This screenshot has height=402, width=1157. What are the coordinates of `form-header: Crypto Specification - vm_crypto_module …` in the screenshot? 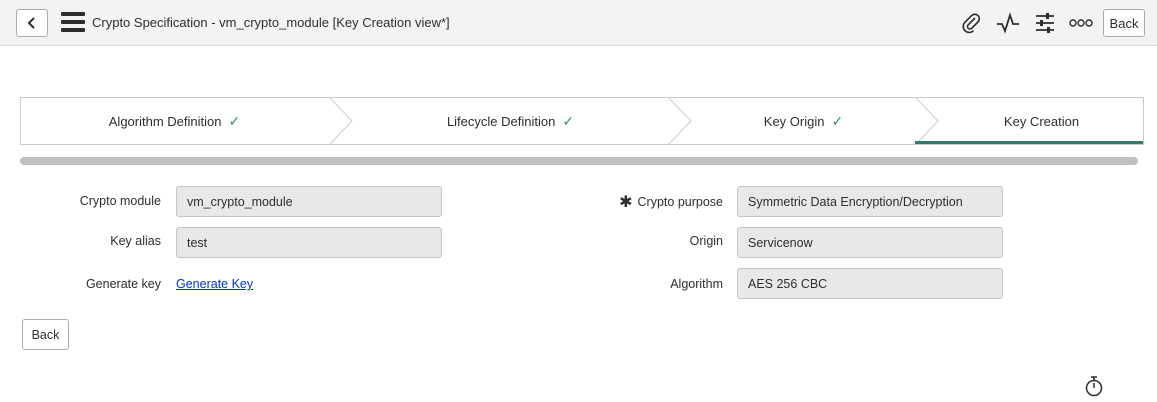 It's located at (578, 23).